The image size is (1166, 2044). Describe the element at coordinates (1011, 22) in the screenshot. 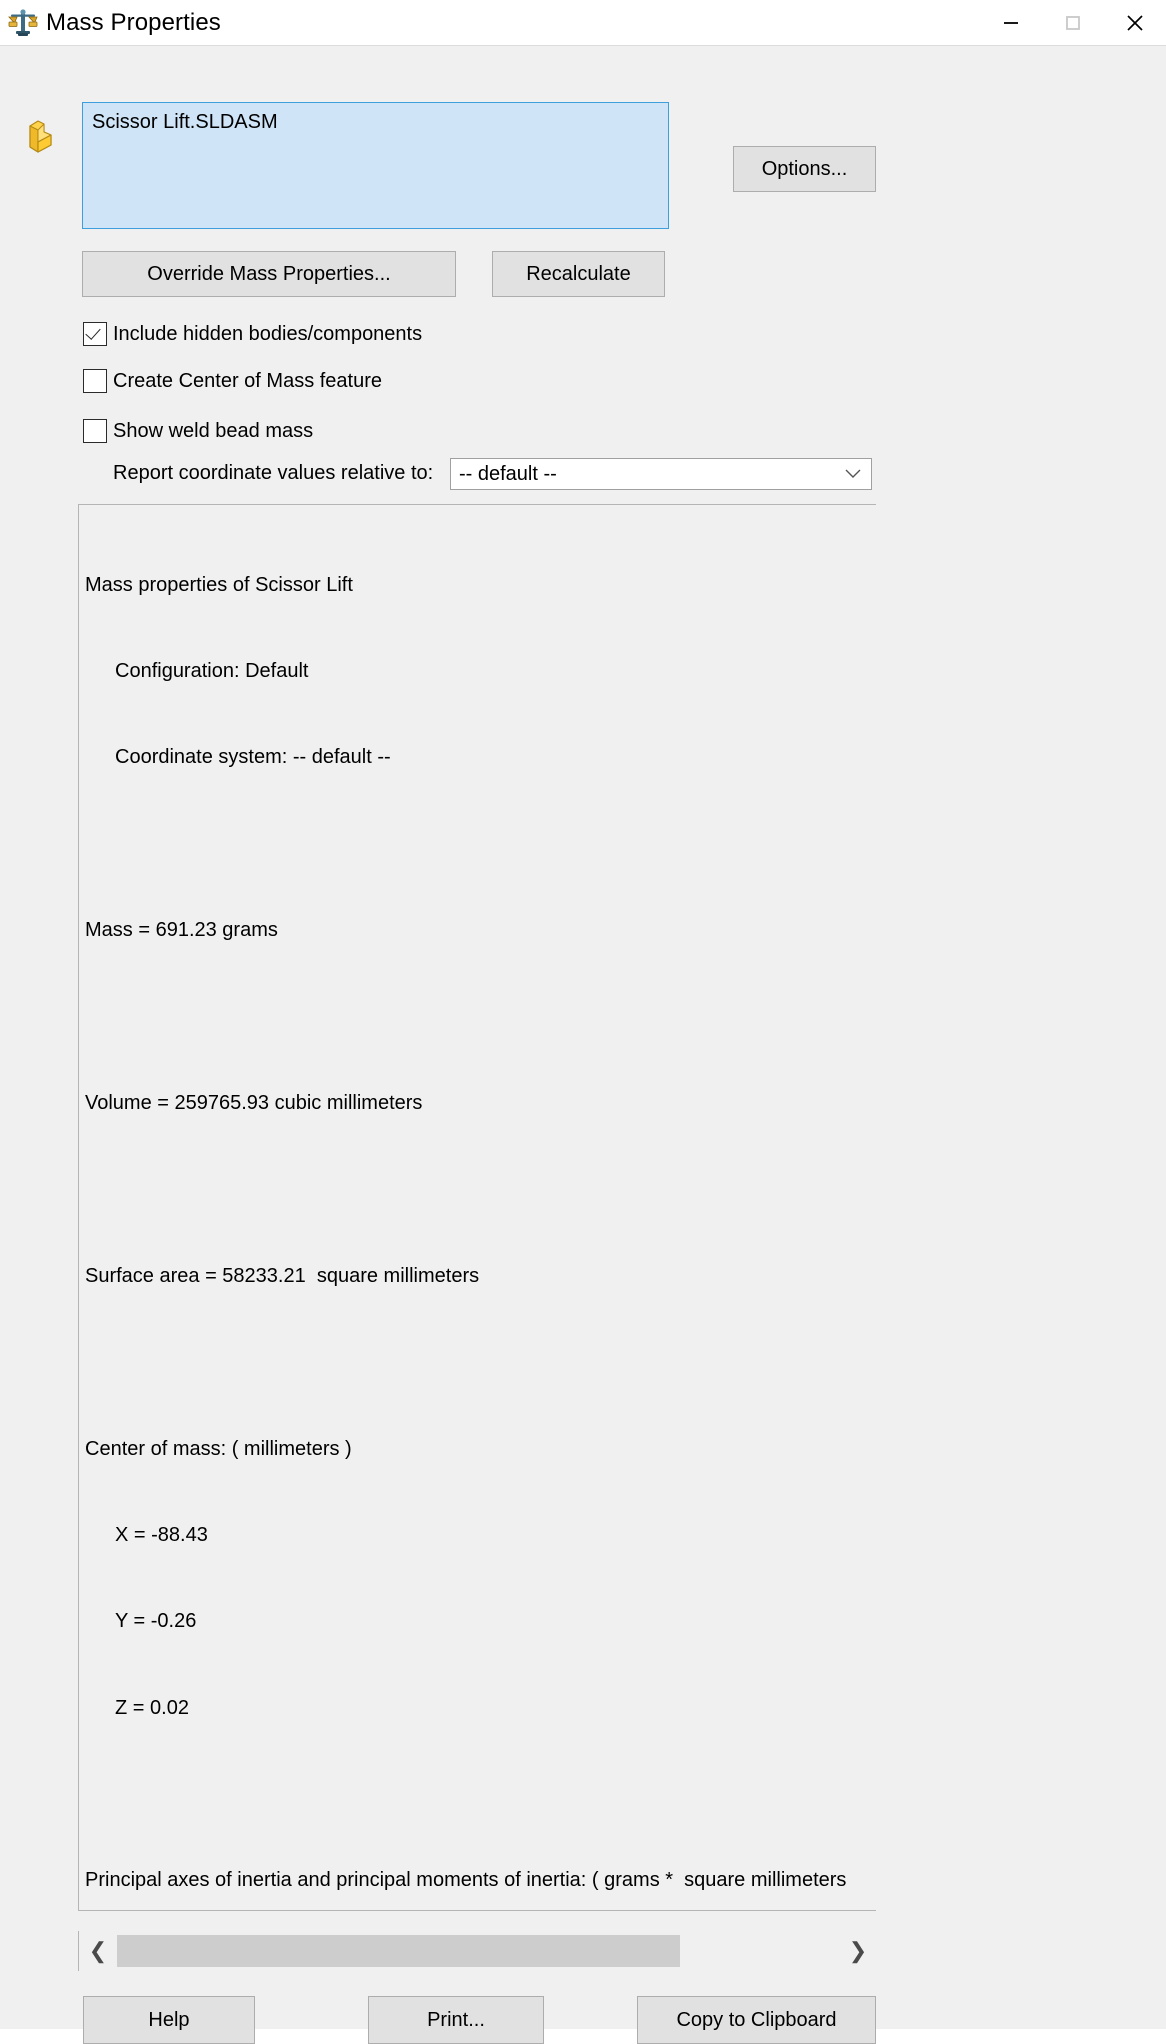

I see `minimize-icon` at that location.